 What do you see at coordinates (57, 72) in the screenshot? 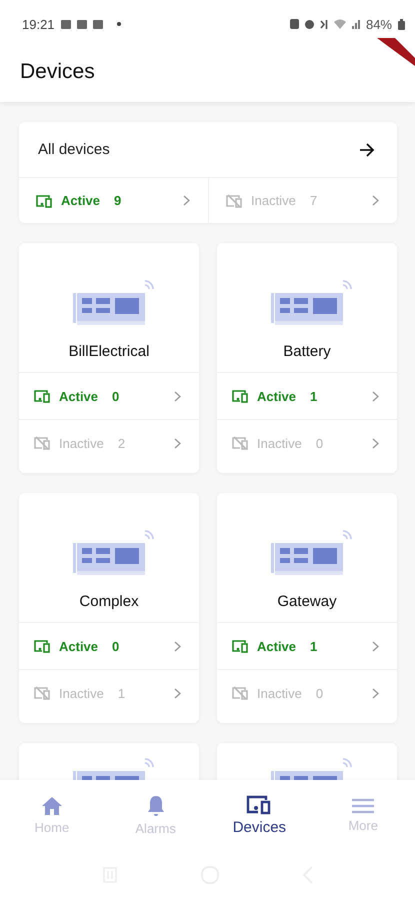
I see `page-title: Devices` at bounding box center [57, 72].